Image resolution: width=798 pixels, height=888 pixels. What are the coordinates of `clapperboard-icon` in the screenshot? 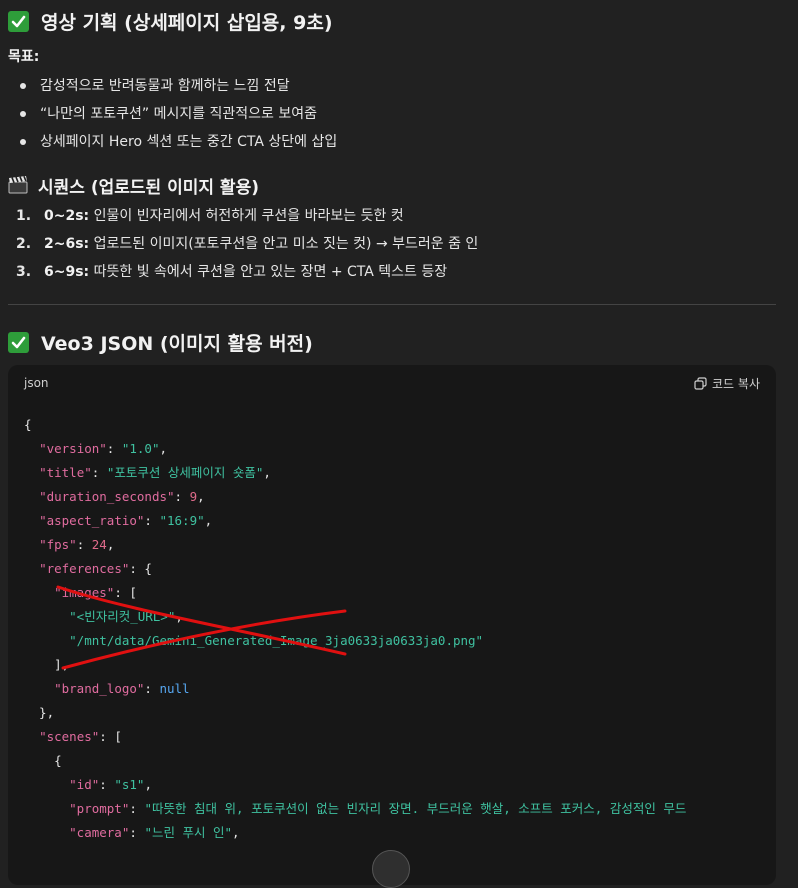 It's located at (18, 184).